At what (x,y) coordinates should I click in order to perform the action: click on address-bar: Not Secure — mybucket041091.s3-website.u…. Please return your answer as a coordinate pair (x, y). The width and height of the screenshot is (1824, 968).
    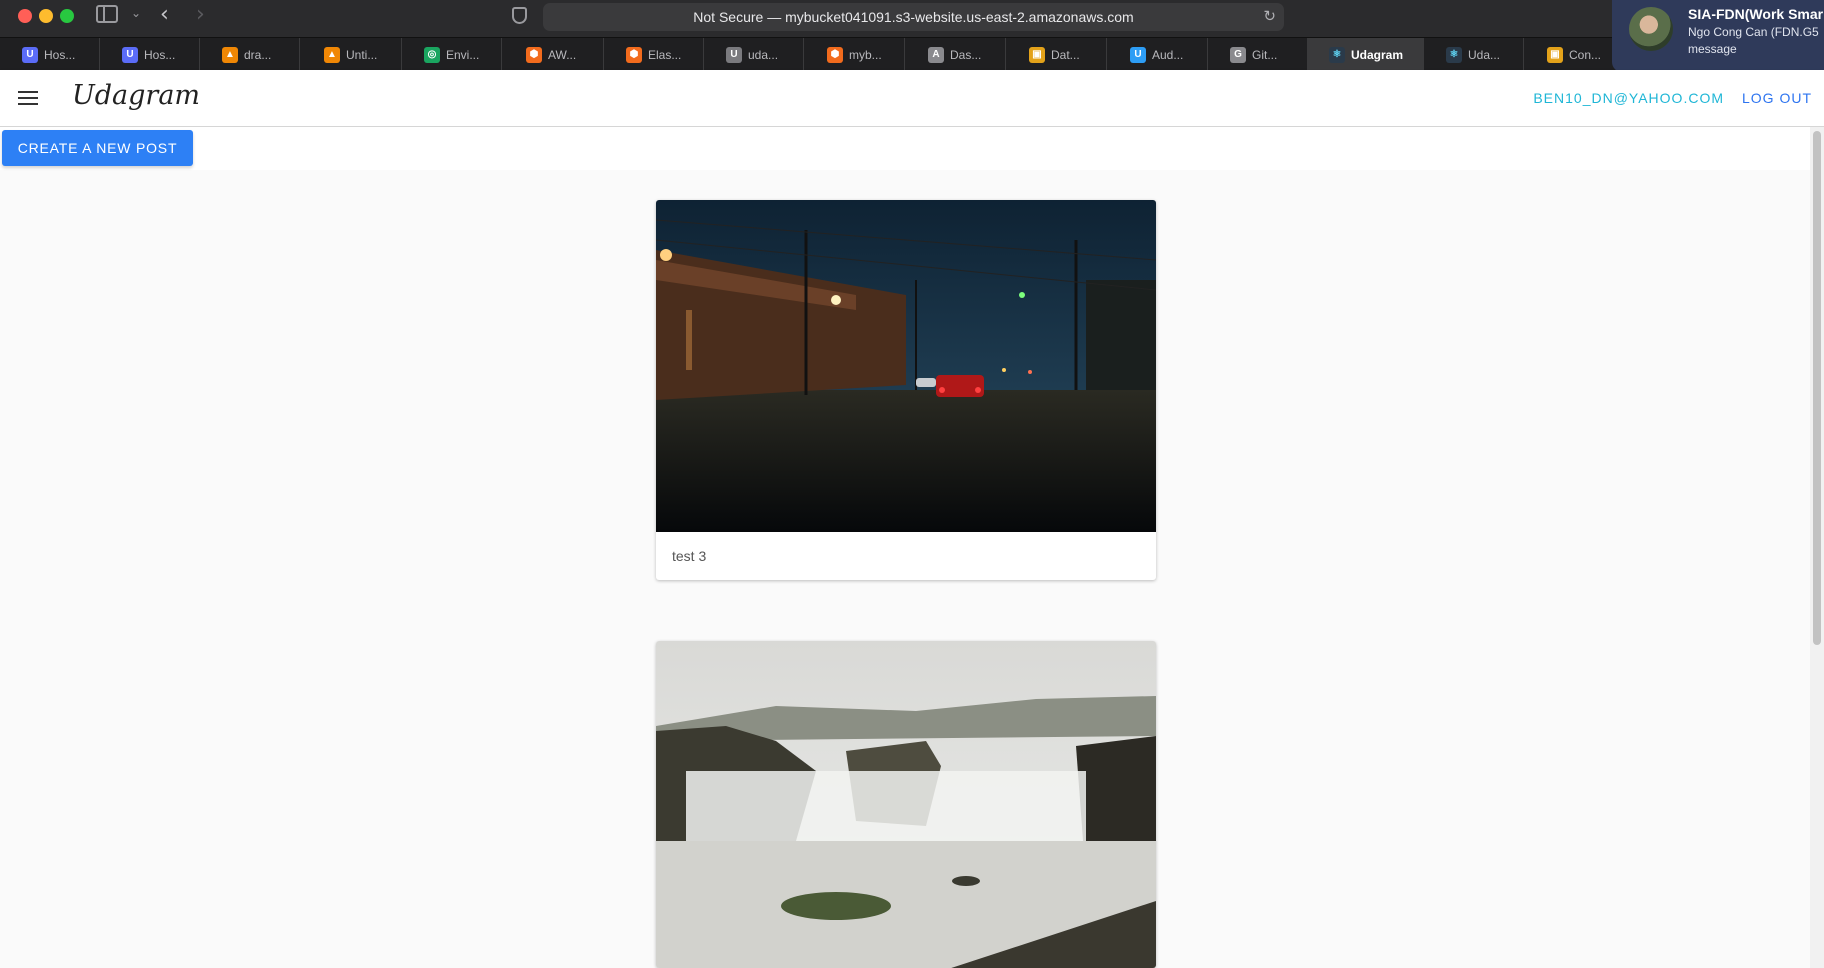
    Looking at the image, I should click on (913, 17).